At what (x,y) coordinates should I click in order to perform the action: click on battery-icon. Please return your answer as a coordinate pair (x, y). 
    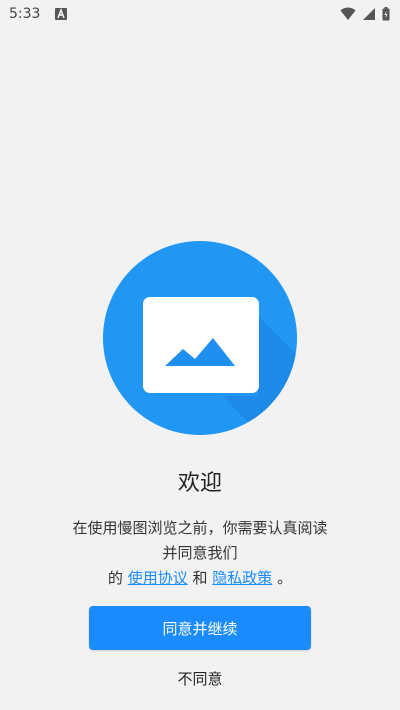
    Looking at the image, I should click on (386, 14).